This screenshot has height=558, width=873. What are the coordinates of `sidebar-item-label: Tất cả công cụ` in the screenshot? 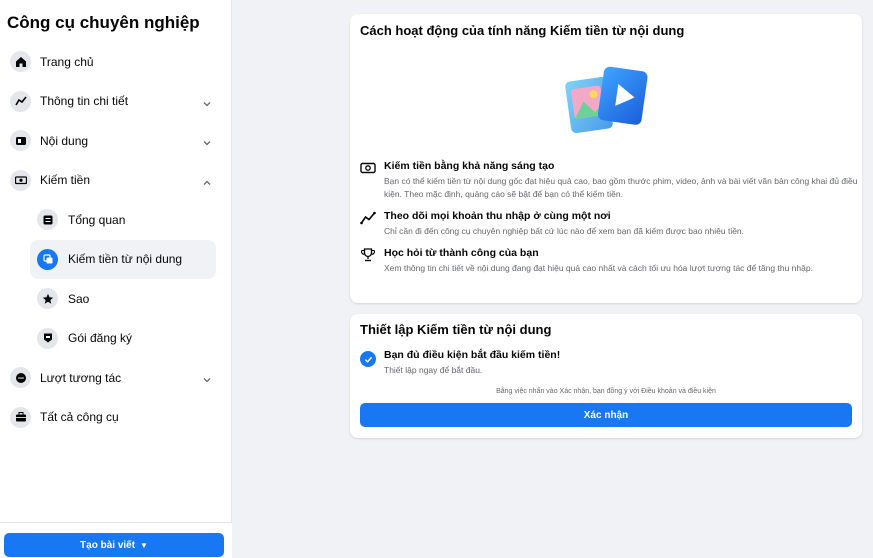 It's located at (79, 417).